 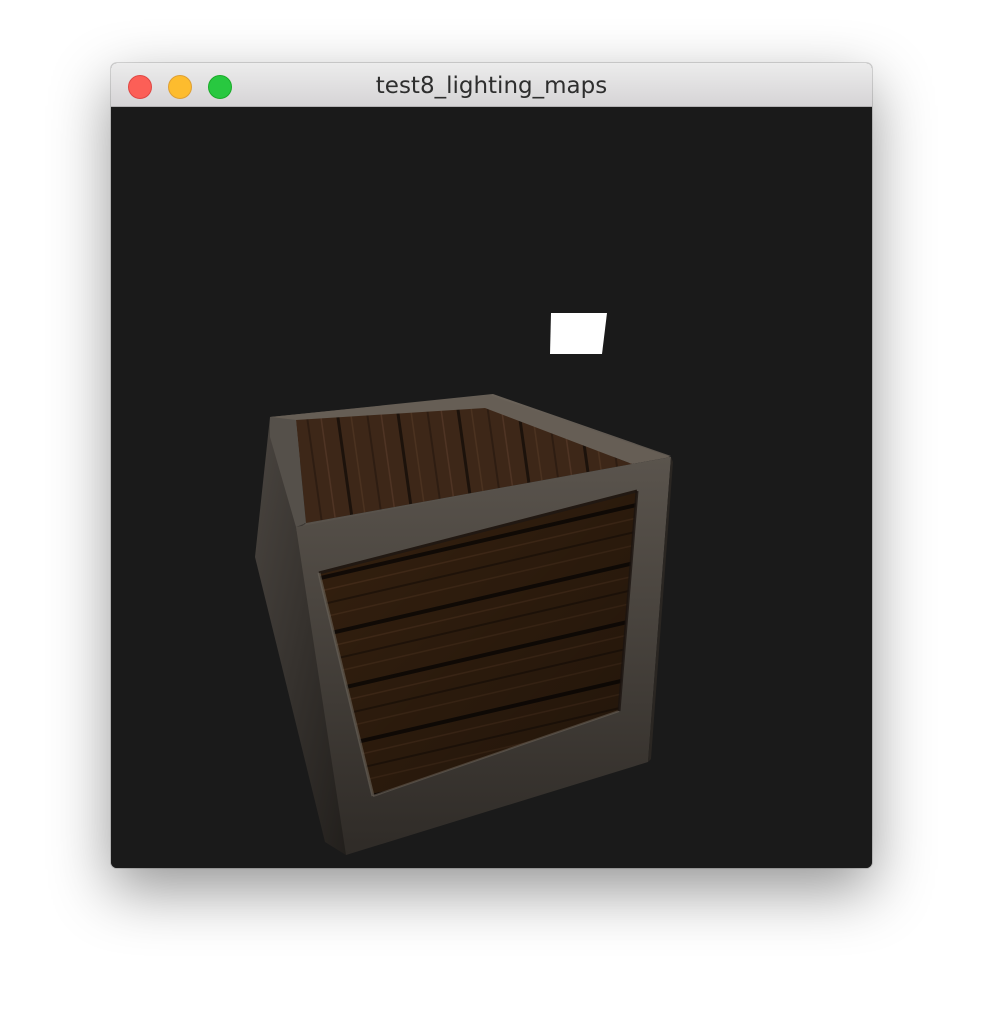 I want to click on window-title: test8_lighting_maps, so click(x=491, y=86).